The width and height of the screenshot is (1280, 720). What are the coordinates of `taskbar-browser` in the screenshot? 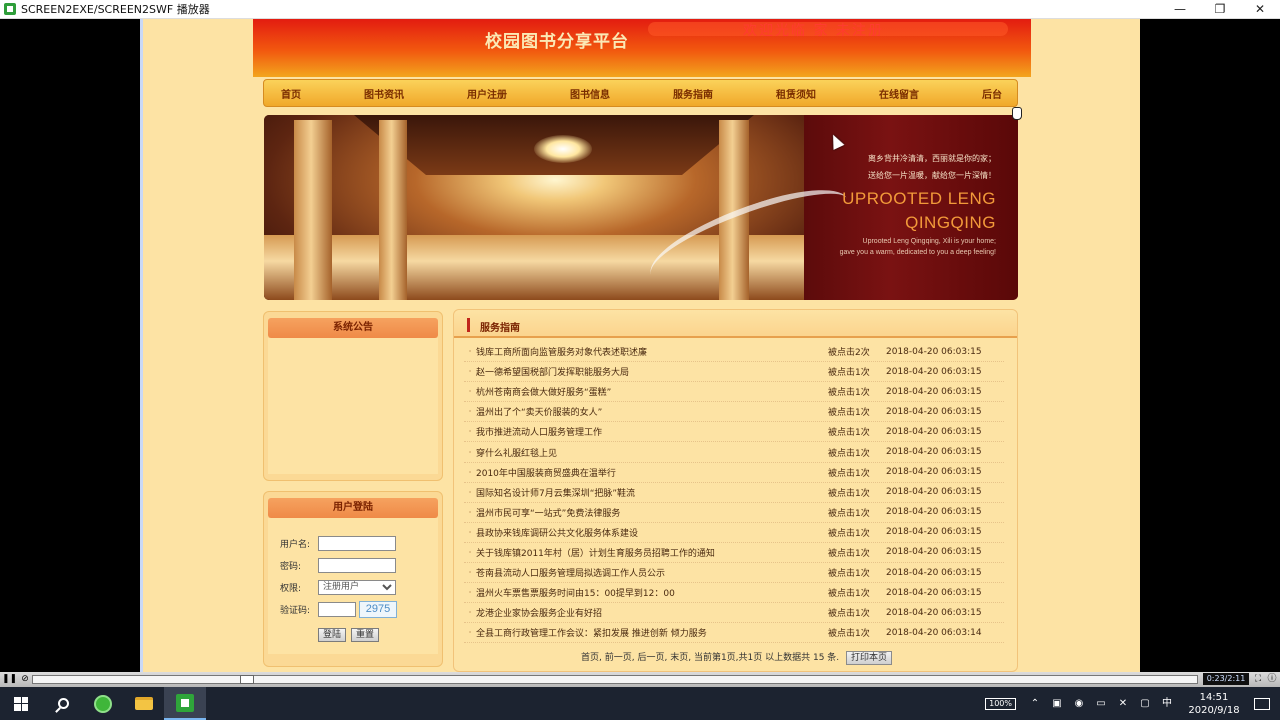 It's located at (103, 703).